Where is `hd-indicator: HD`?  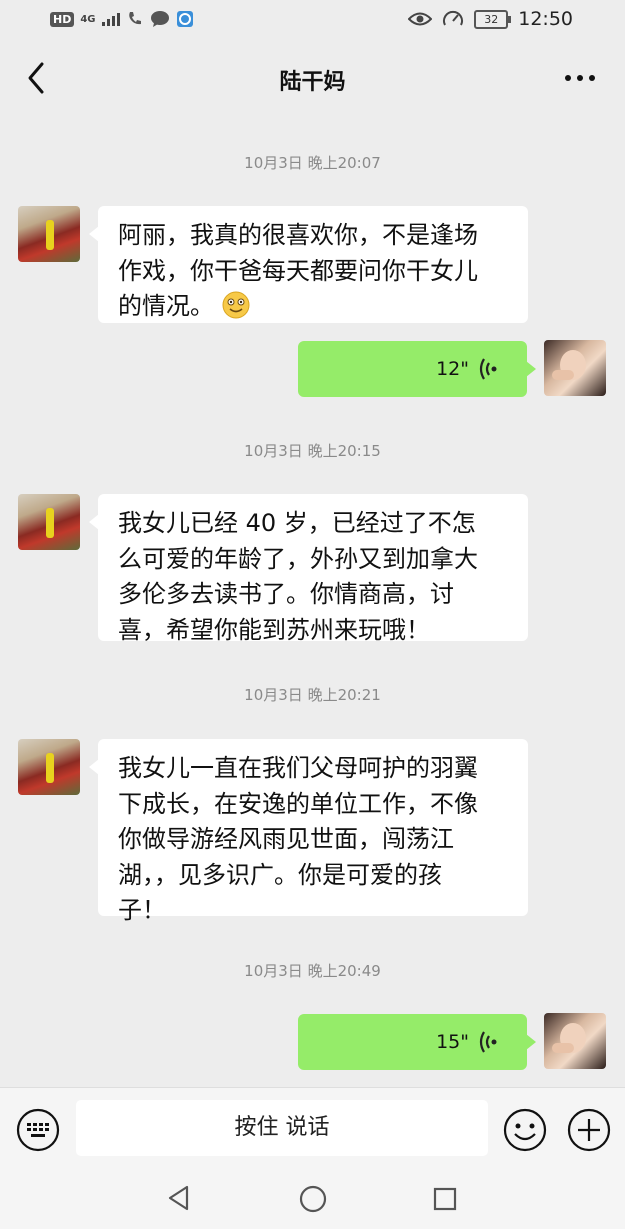
hd-indicator: HD is located at coordinates (62, 19).